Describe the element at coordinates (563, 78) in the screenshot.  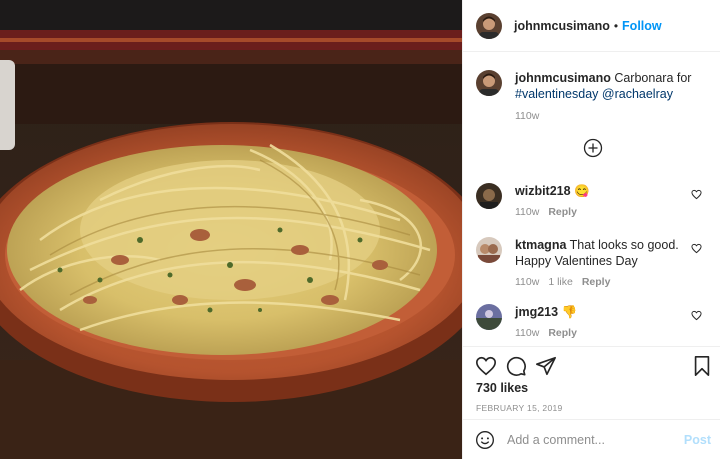
I see `caption-username: johnmcusimano` at that location.